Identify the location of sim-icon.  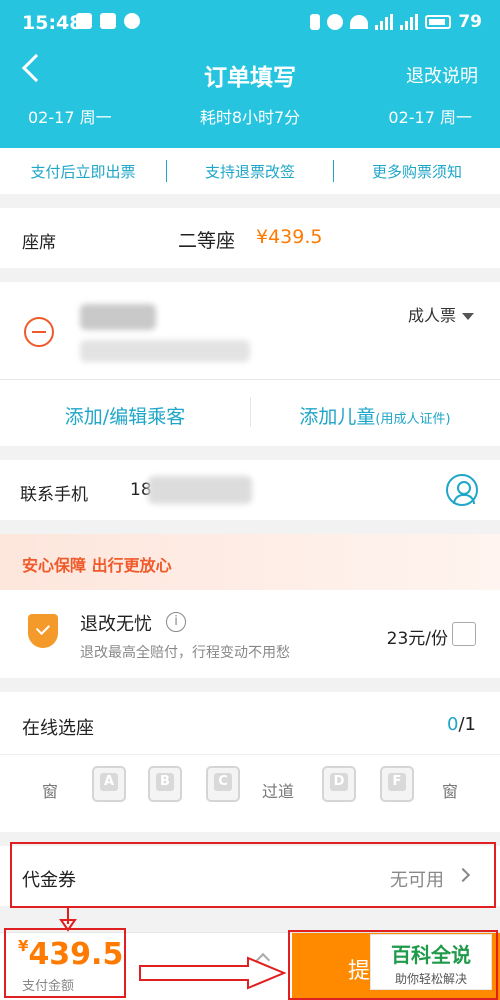
(84, 21).